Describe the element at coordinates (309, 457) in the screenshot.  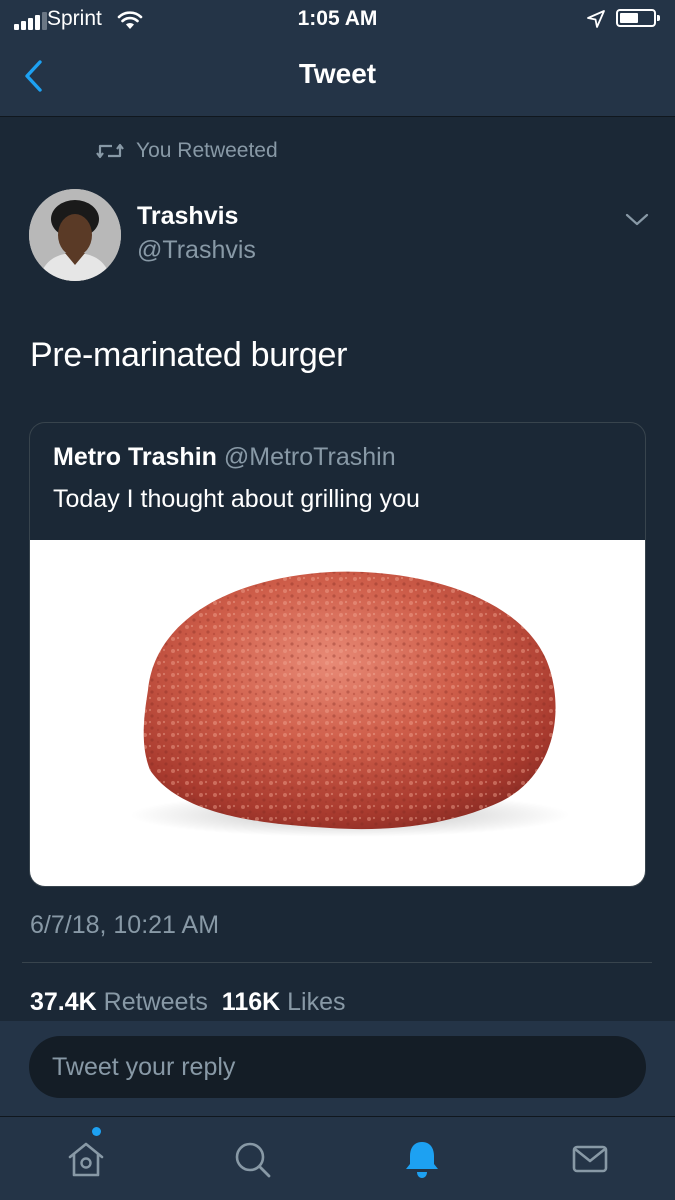
I see `quoted-author-handle: @MetroTrashin` at that location.